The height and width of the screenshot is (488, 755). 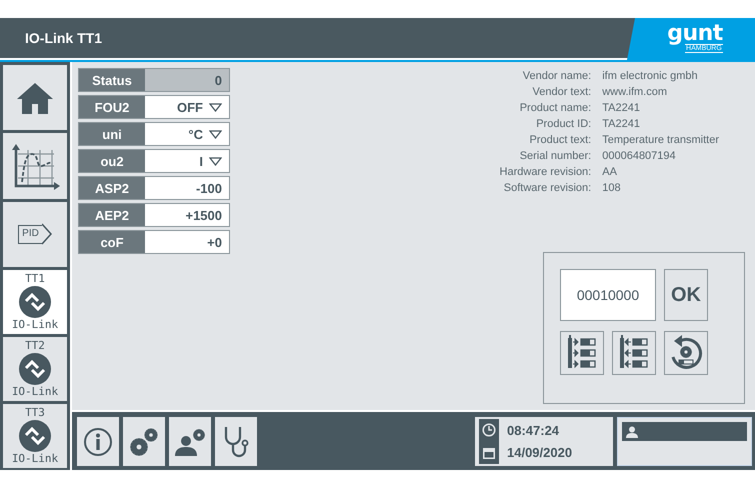 What do you see at coordinates (557, 76) in the screenshot?
I see `info-label: Vendor name:` at bounding box center [557, 76].